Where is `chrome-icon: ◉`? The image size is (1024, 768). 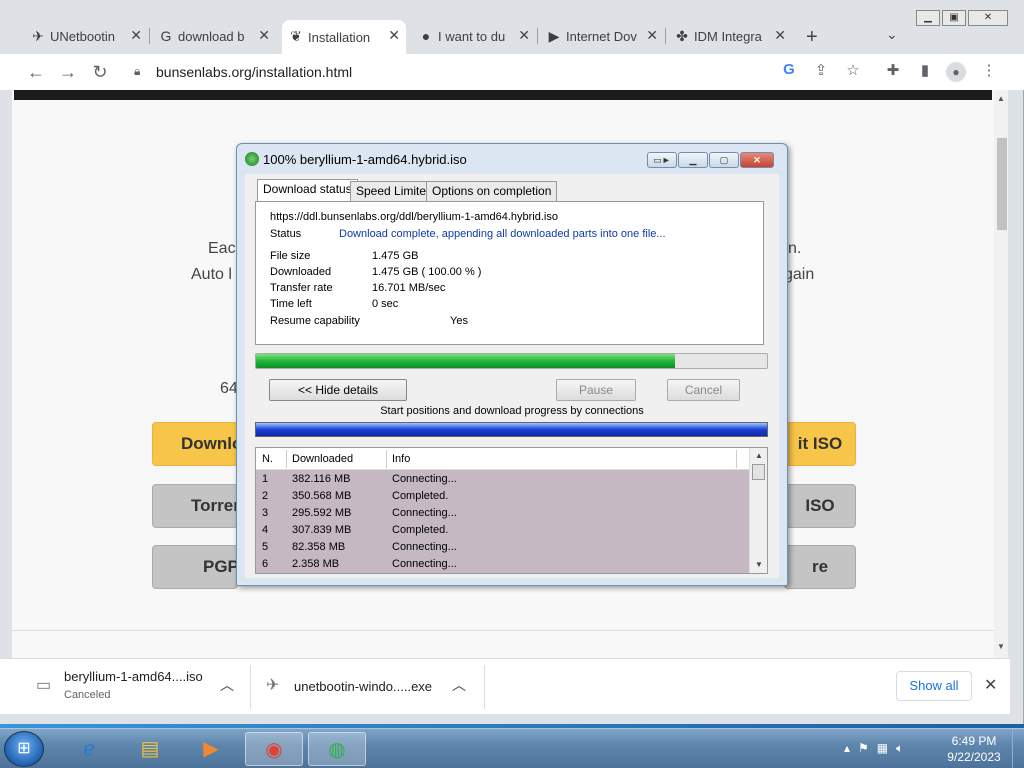 chrome-icon: ◉ is located at coordinates (274, 749).